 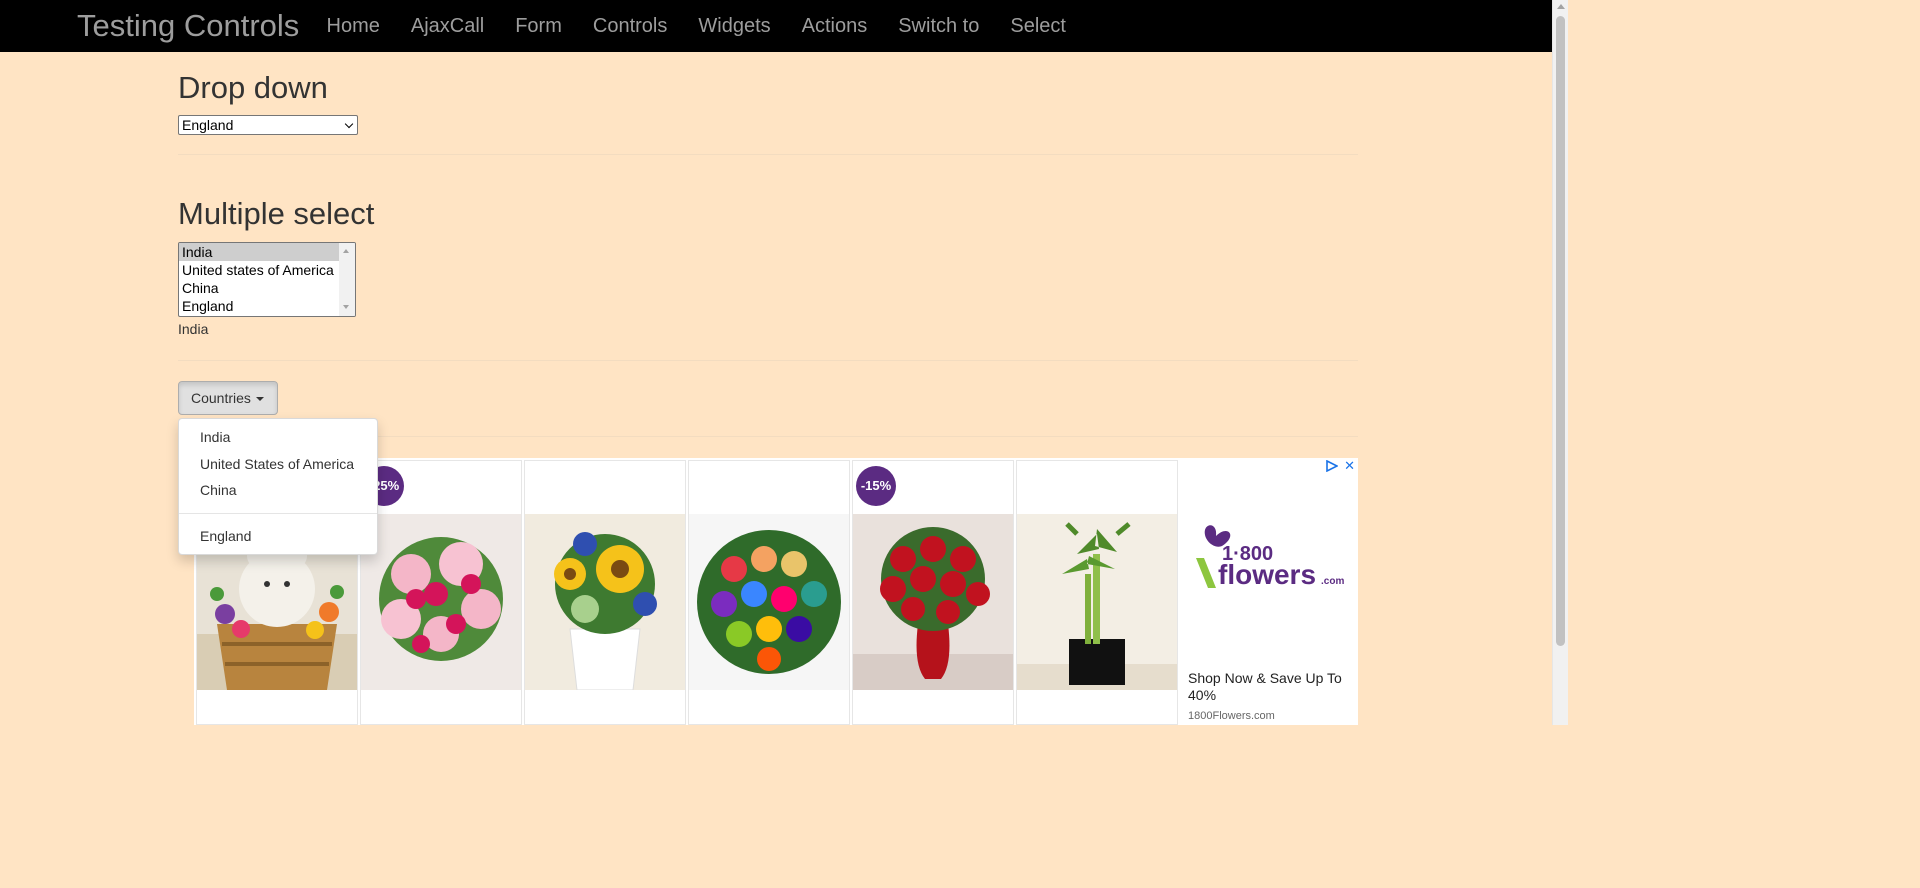 I want to click on multi-option-india: India, so click(x=259, y=252).